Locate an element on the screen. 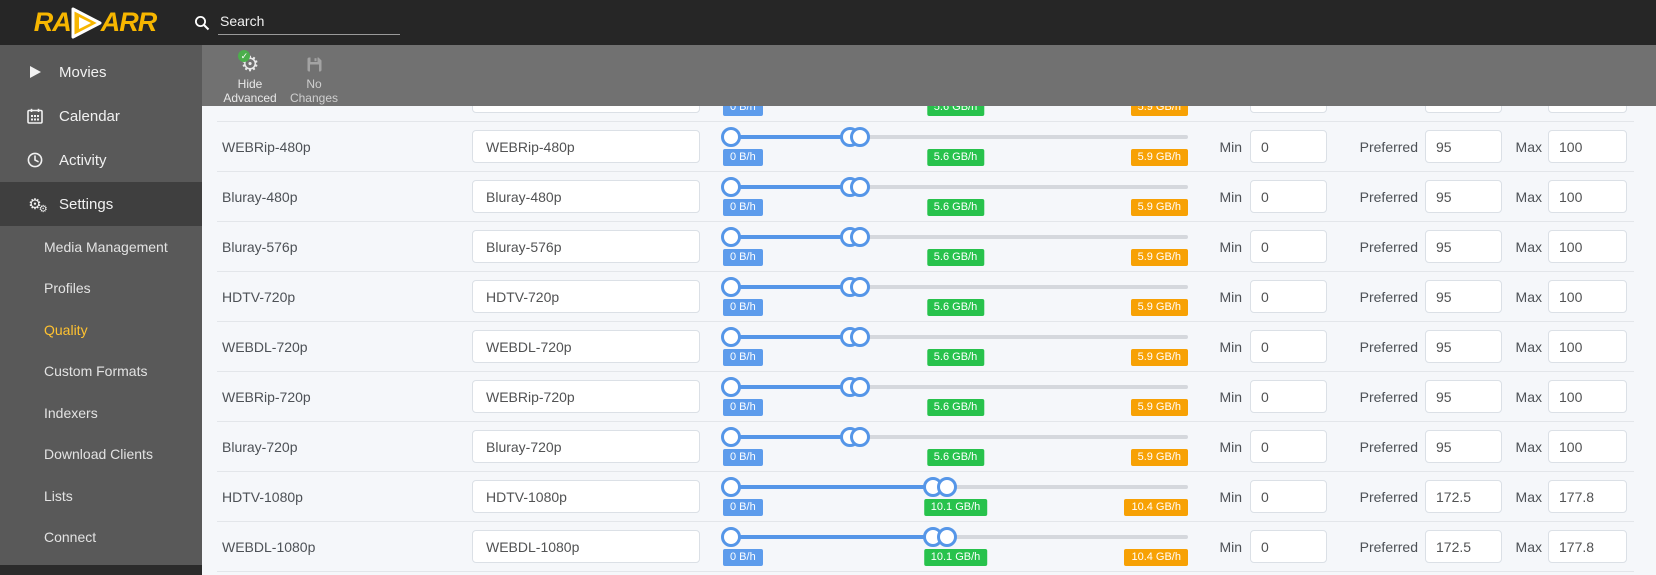 This screenshot has height=575, width=1656. search-input is located at coordinates (309, 22).